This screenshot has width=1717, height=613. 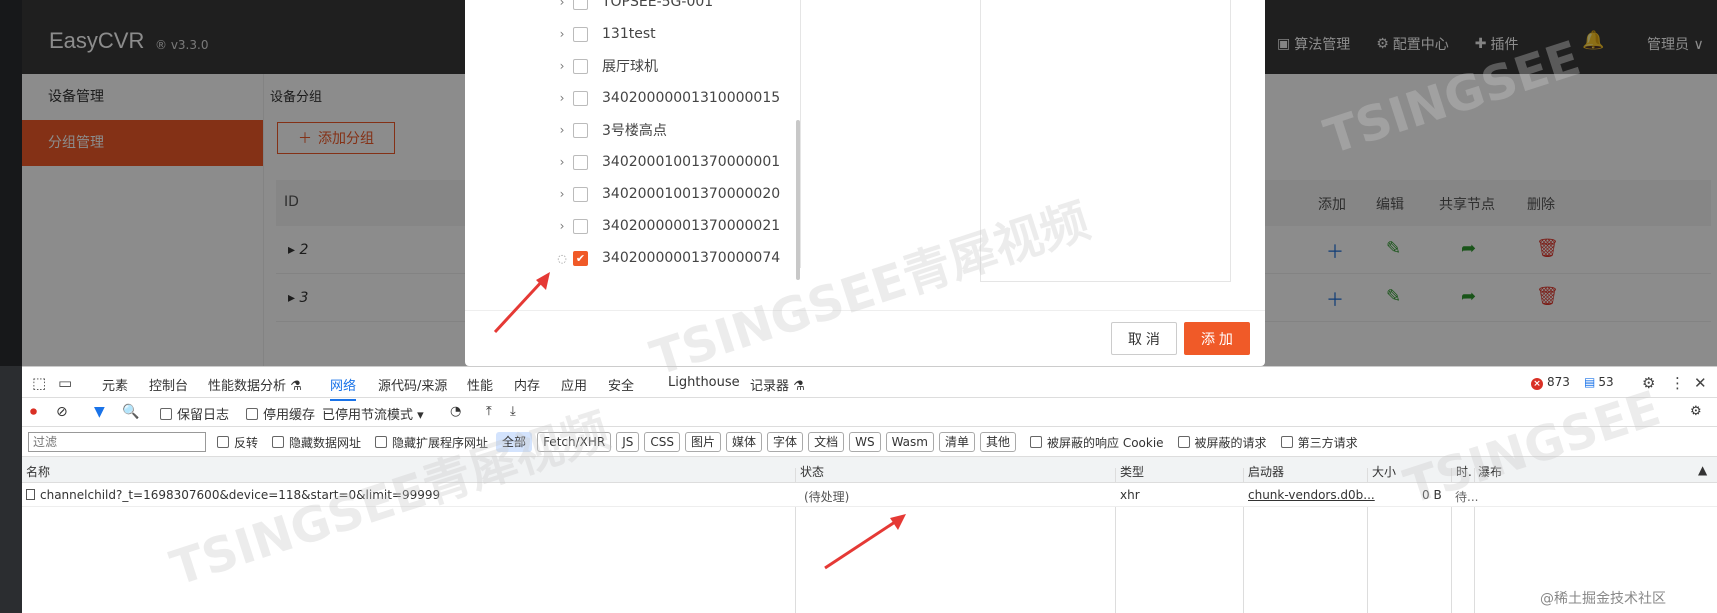 I want to click on tree-node: › 展厅球机, so click(x=675, y=66).